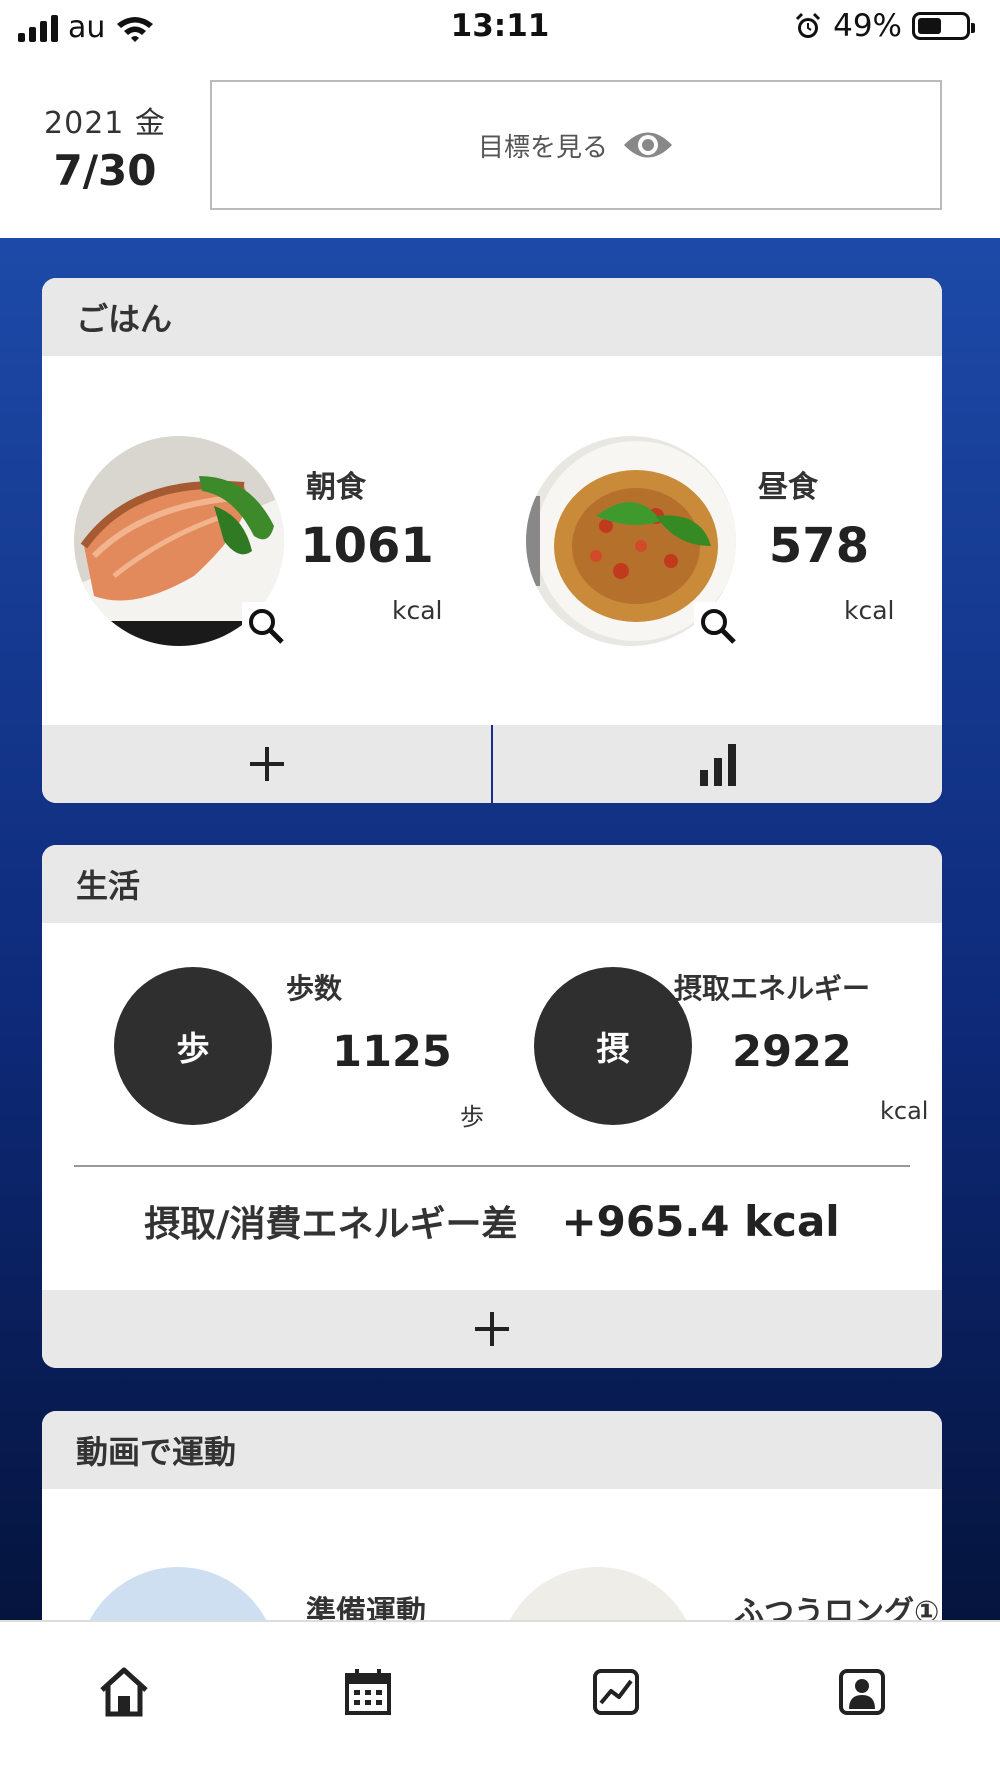 This screenshot has height=1778, width=1000. I want to click on meal-label: 朝食, so click(336, 487).